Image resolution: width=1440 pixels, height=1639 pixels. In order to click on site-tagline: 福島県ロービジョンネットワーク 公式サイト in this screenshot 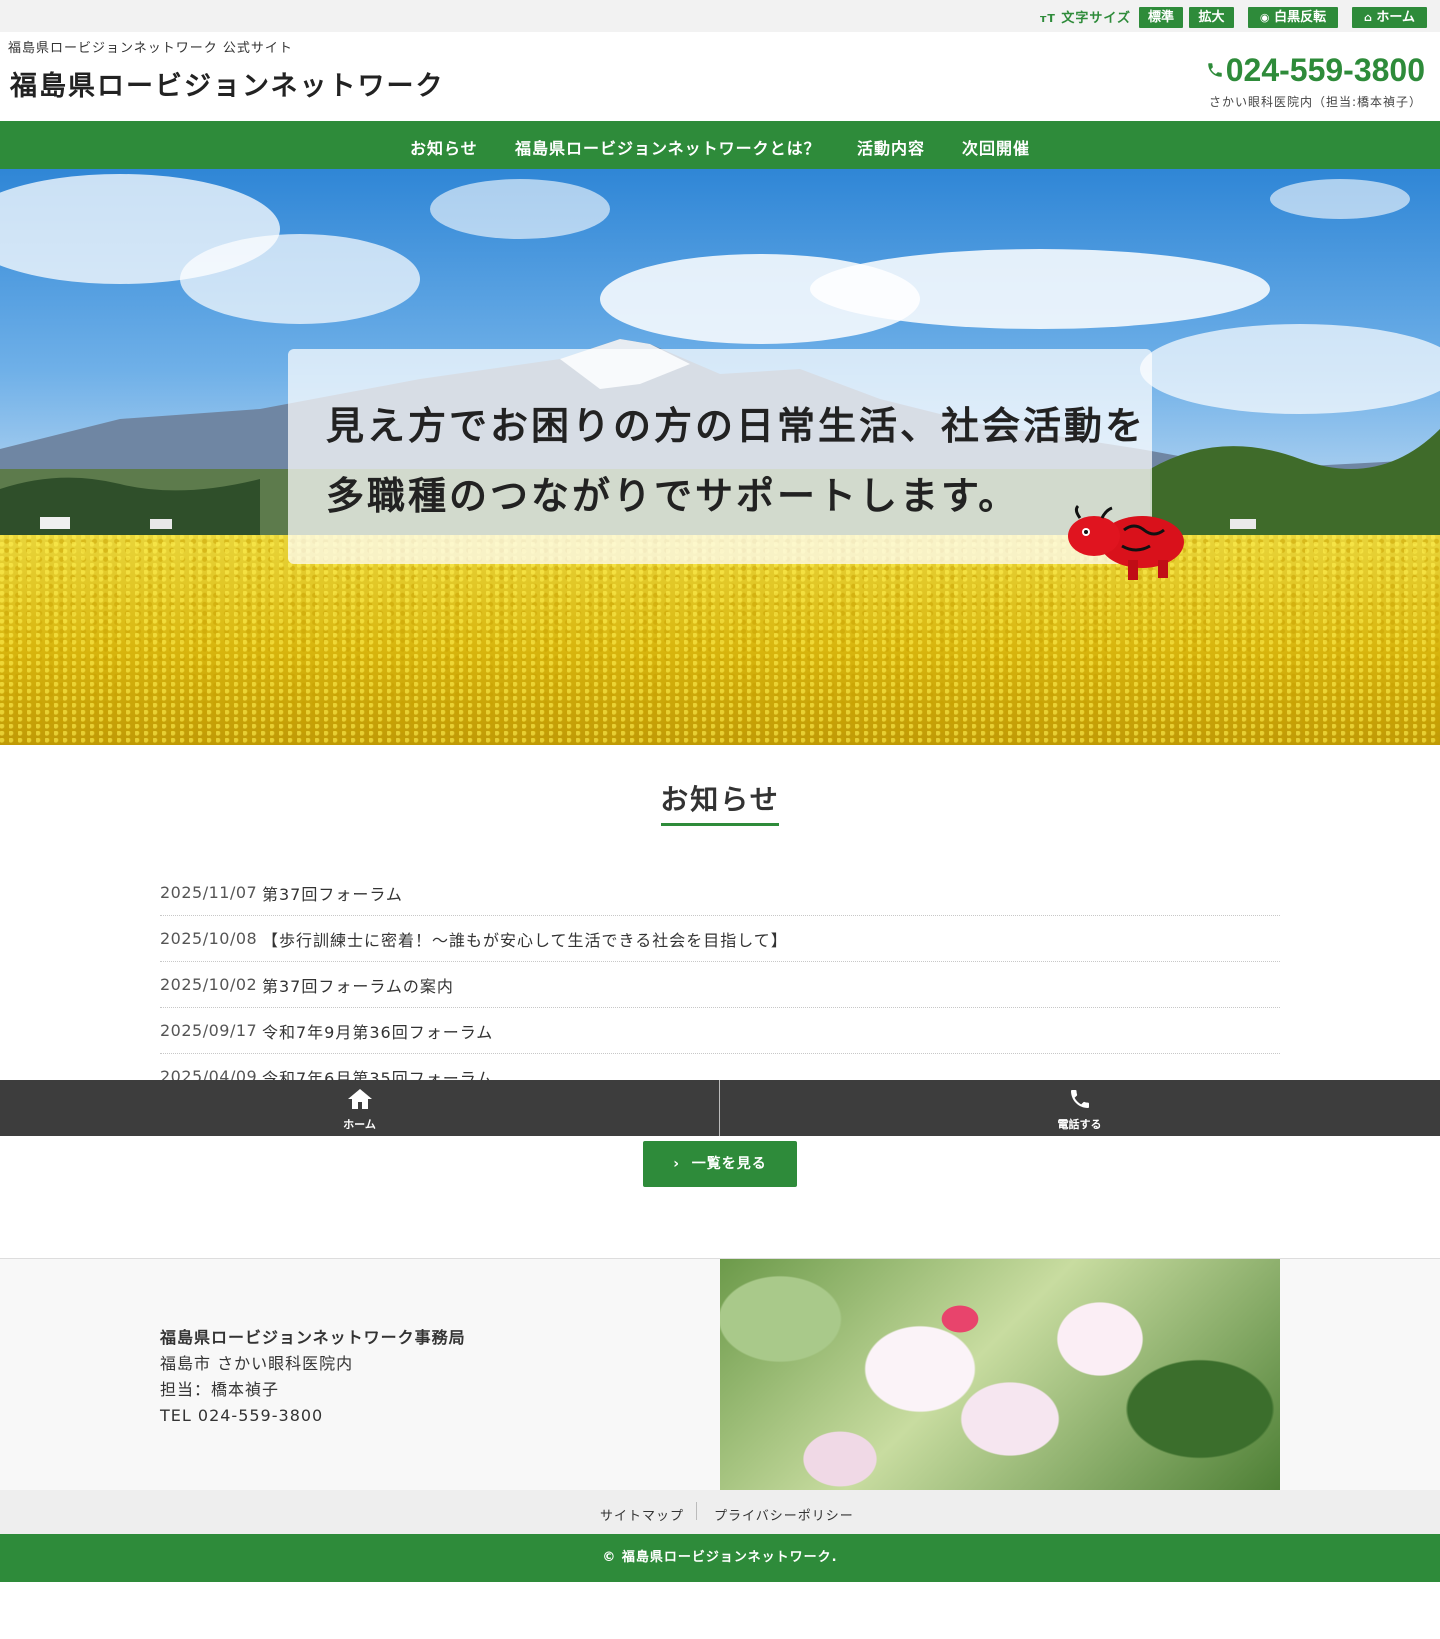, I will do `click(150, 48)`.